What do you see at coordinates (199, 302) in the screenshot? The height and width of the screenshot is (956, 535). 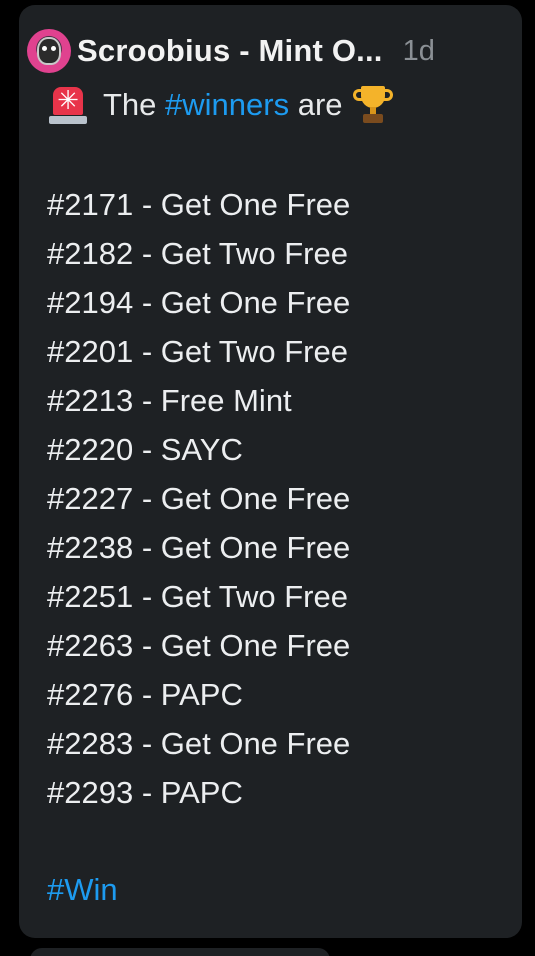 I see `winner-item: #2194 - Get One Free` at bounding box center [199, 302].